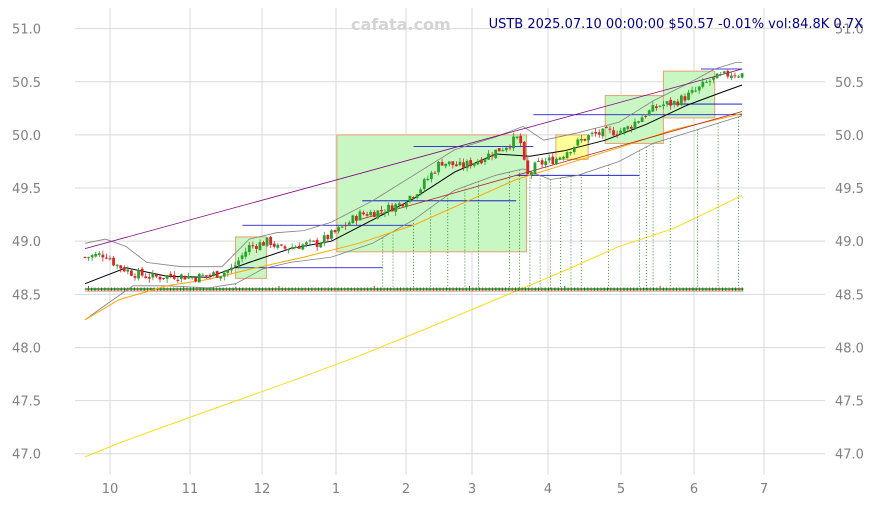 The height and width of the screenshot is (505, 875). Describe the element at coordinates (26, 455) in the screenshot. I see `y-tick-label-left: 47.0` at that location.